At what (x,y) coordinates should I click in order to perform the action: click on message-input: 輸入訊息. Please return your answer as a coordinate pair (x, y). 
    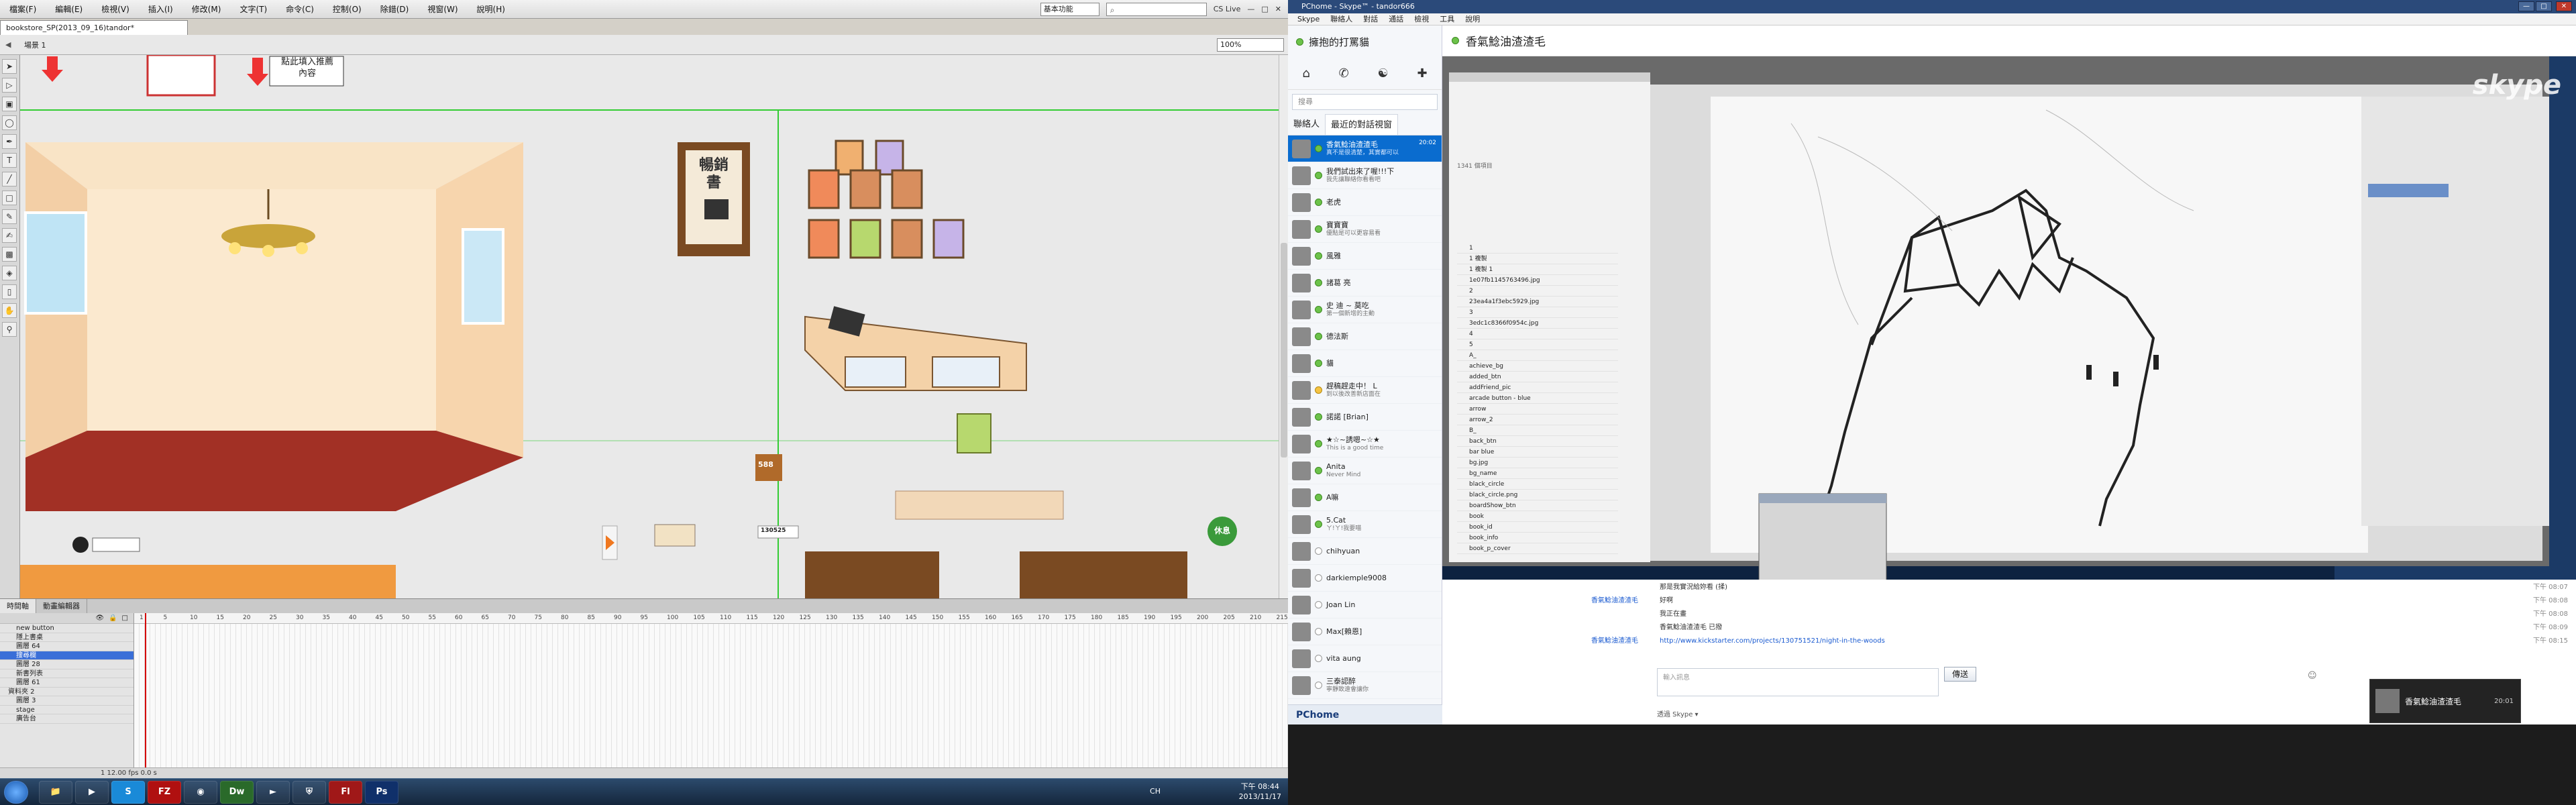
    Looking at the image, I should click on (1798, 682).